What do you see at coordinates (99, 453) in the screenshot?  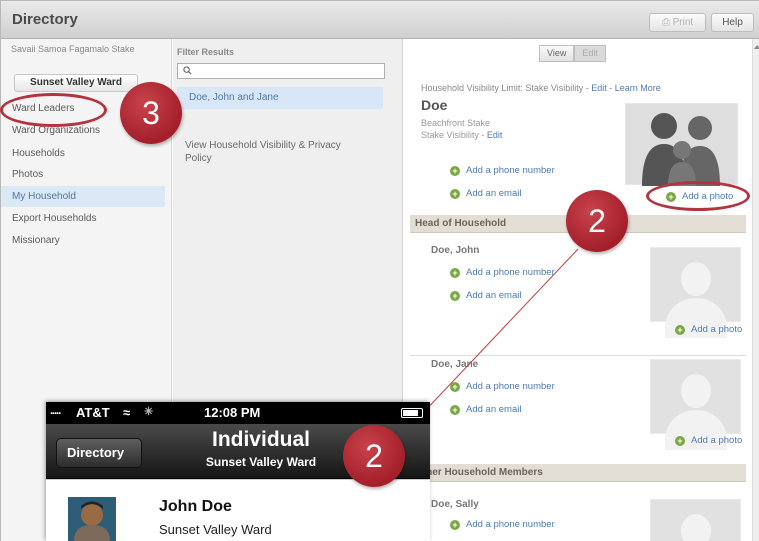 I see `back-button: Directory` at bounding box center [99, 453].